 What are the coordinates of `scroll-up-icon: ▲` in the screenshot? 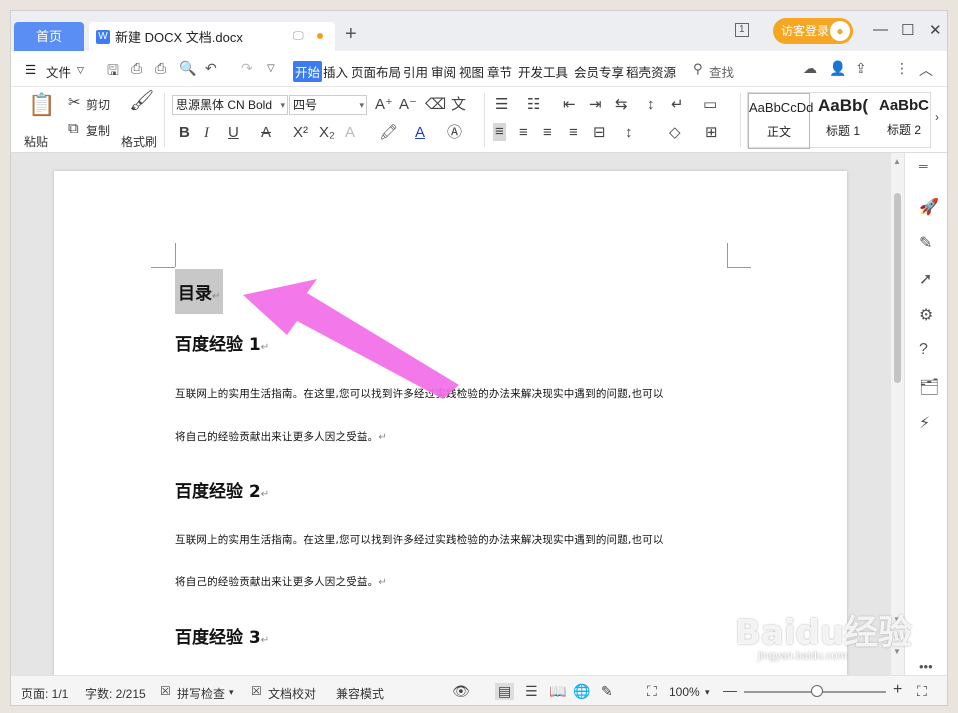 It's located at (897, 161).